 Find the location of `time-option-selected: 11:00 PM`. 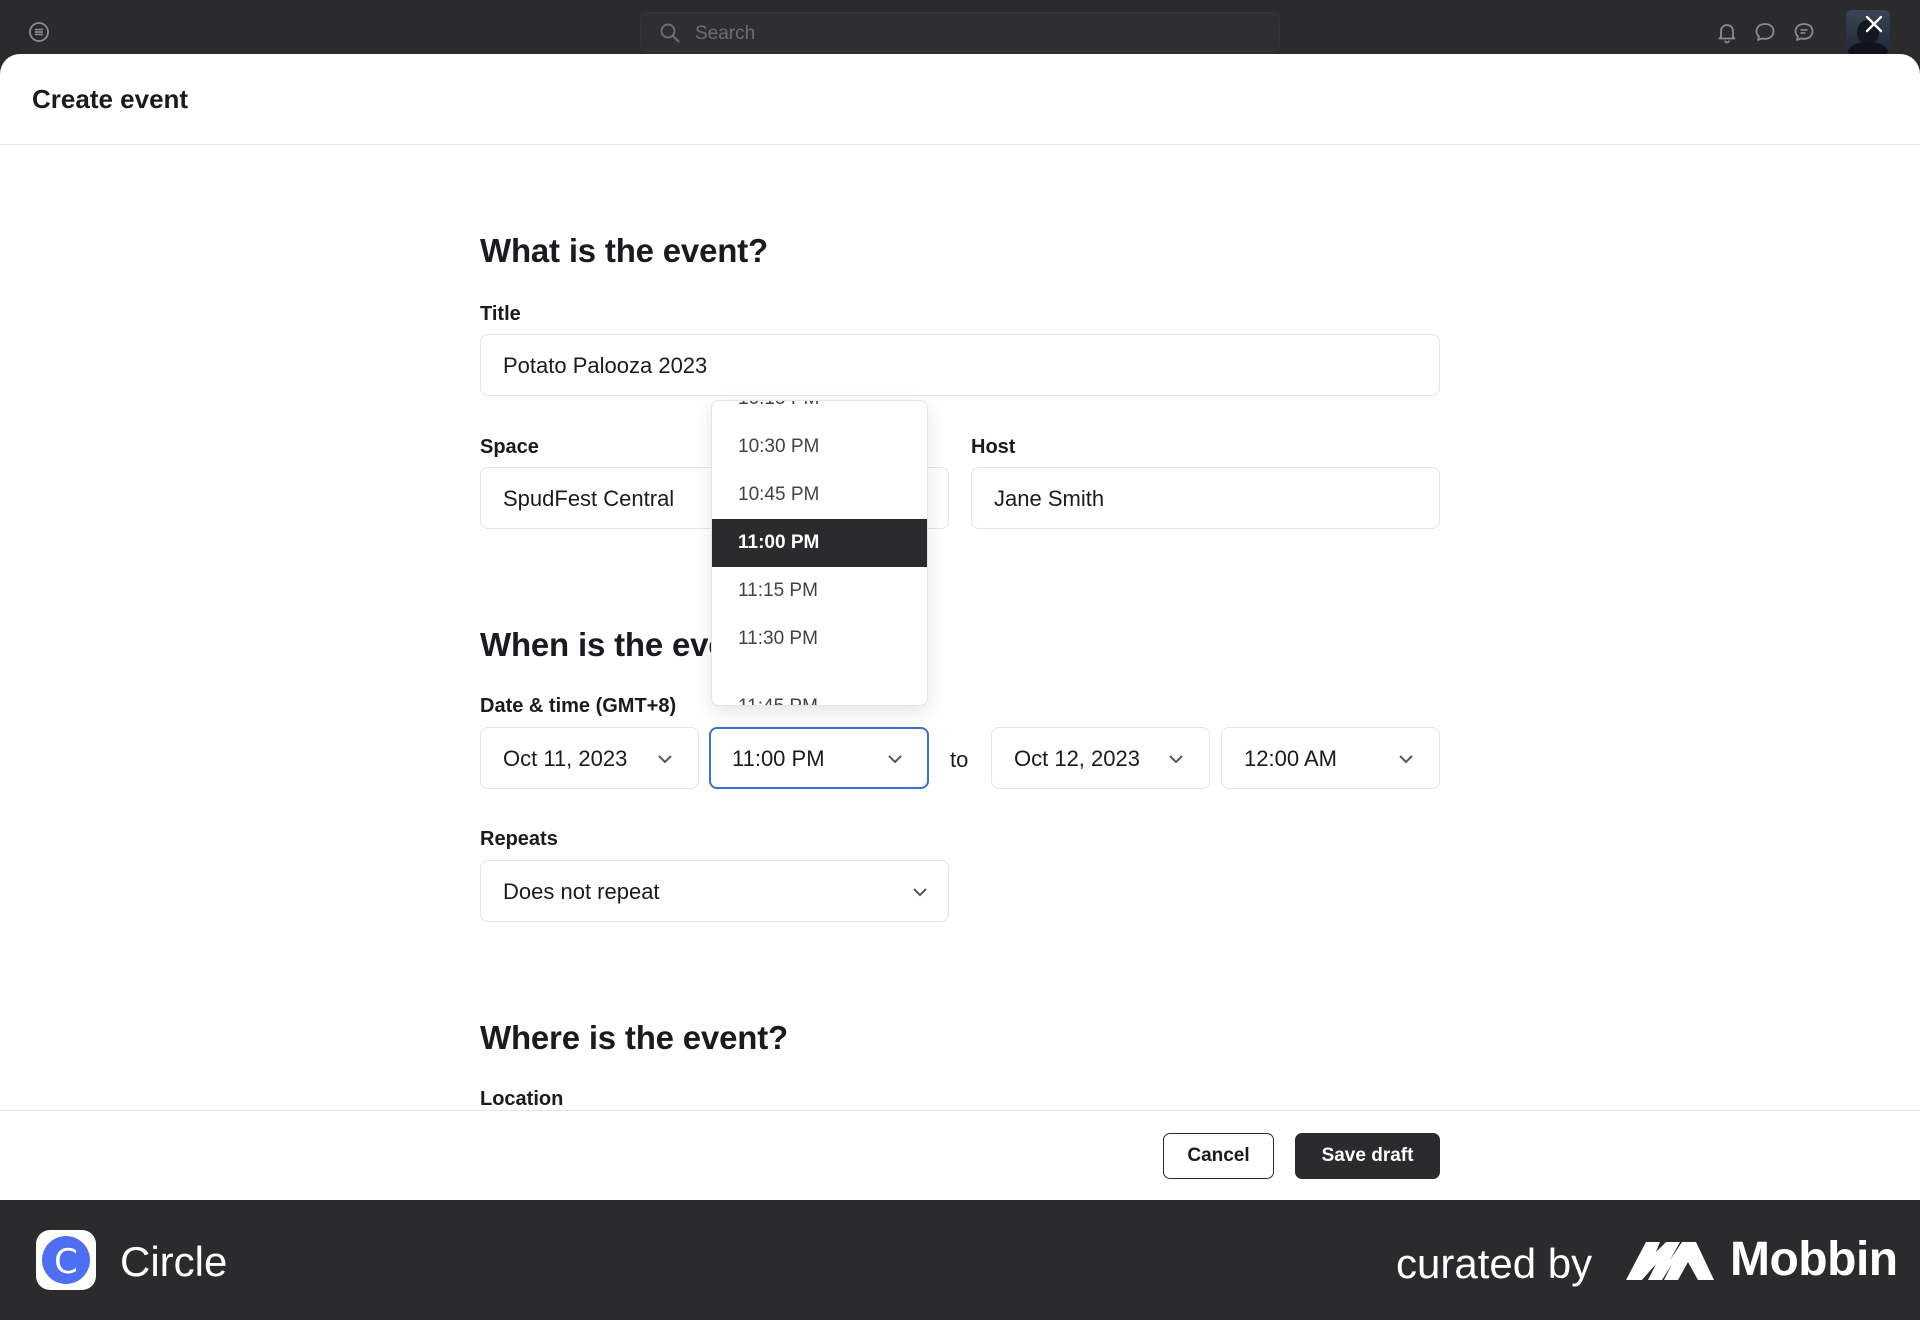

time-option-selected: 11:00 PM is located at coordinates (819, 543).